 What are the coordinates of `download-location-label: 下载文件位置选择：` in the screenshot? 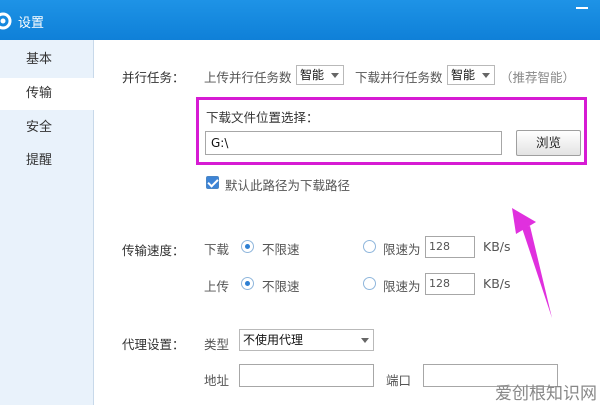 It's located at (262, 117).